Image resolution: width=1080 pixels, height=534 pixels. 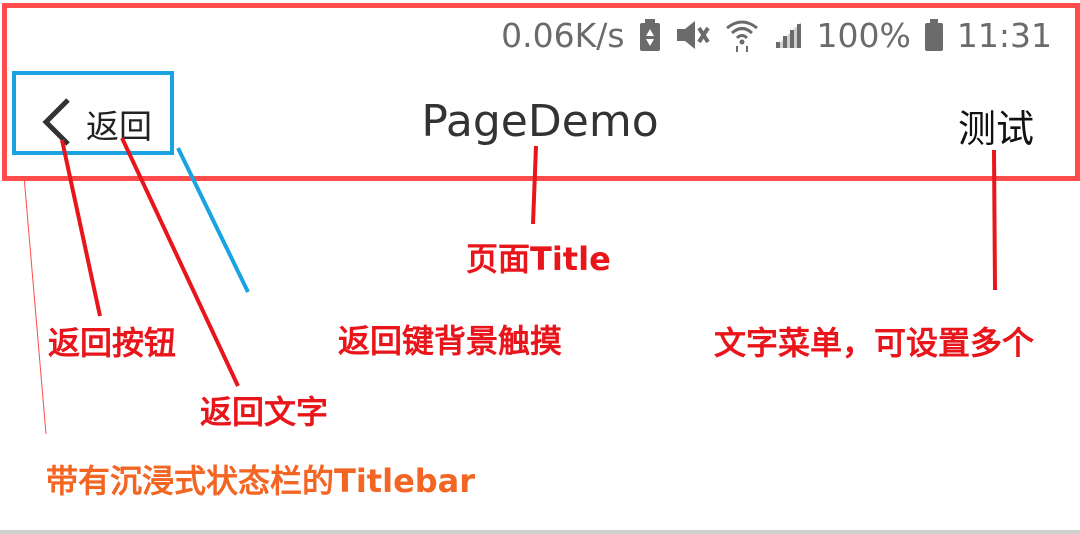 What do you see at coordinates (538, 259) in the screenshot?
I see `annotation-page-title: 页面Title` at bounding box center [538, 259].